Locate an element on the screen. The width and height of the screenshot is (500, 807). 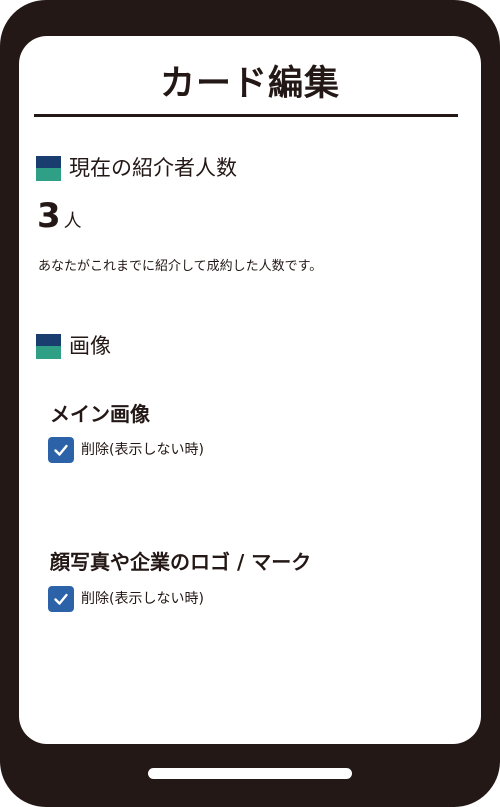
main-image-delete-option: 削除(表示しない時) is located at coordinates (126, 450).